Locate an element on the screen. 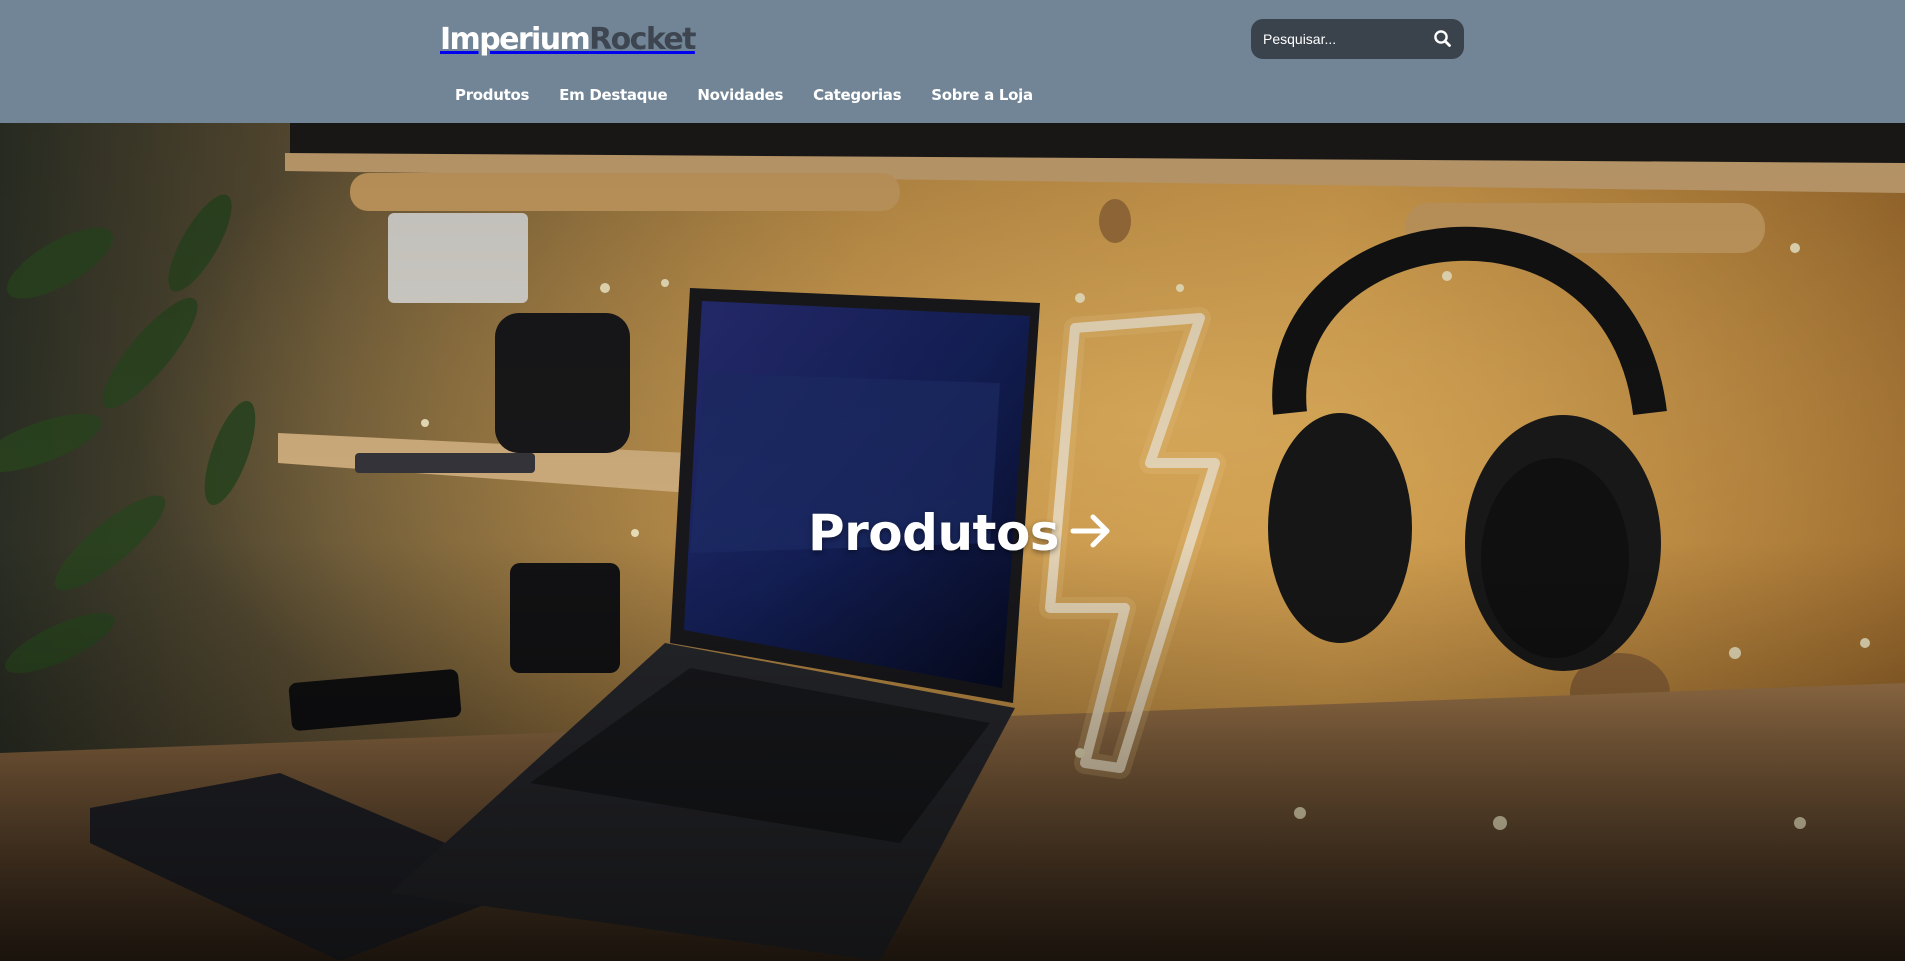  nav-link-sobre-a-loja: Sobre a Loja is located at coordinates (982, 95).